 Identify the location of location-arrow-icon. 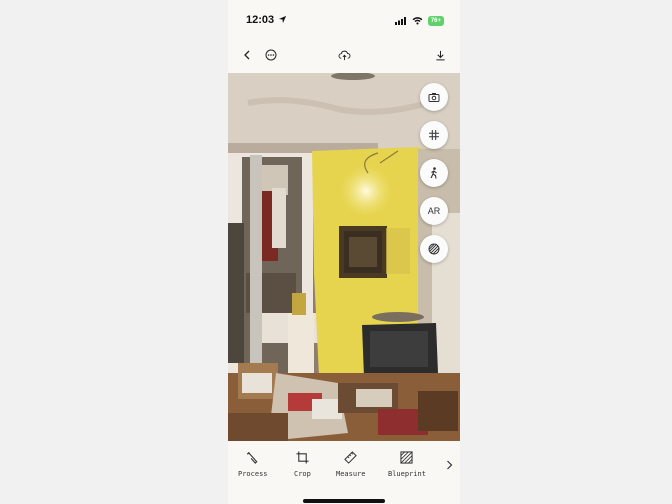
(282, 19).